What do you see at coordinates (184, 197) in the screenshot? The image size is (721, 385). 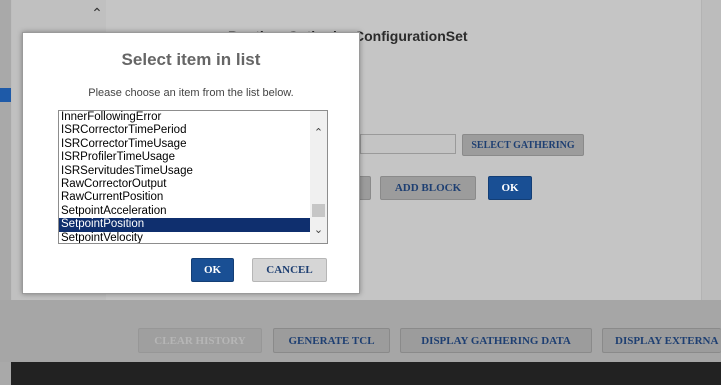 I see `list-item: RawCurrentPosition` at bounding box center [184, 197].